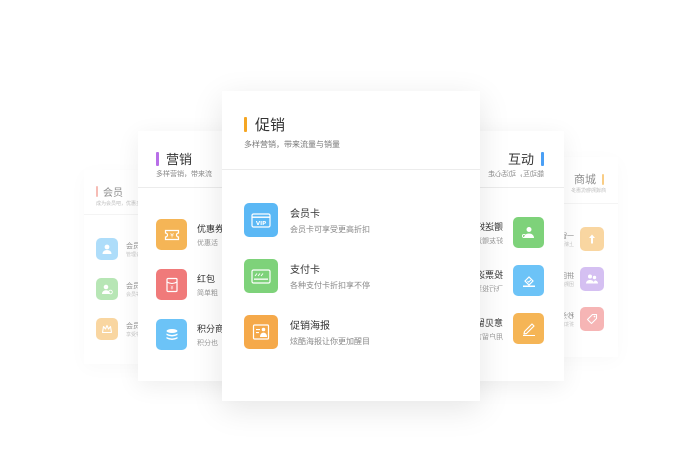 The height and width of the screenshot is (469, 694). I want to click on svg-text: VIP, so click(261, 224).